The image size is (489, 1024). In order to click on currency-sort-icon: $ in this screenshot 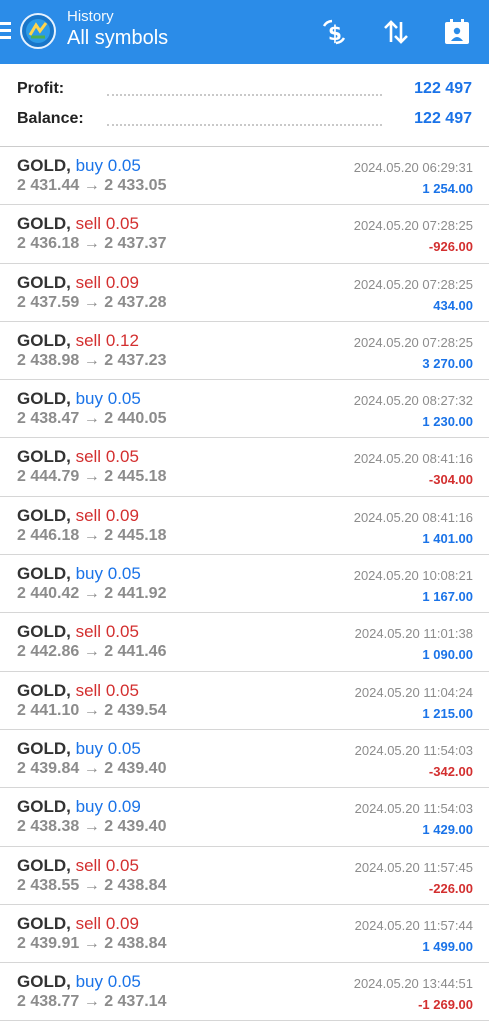, I will do `click(334, 32)`.